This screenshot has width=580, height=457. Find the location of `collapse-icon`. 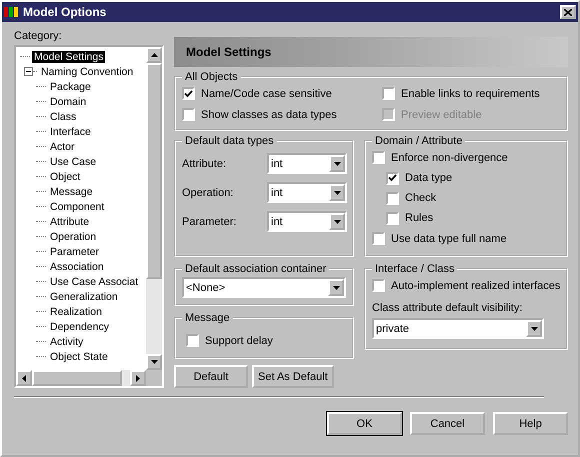

collapse-icon is located at coordinates (28, 71).